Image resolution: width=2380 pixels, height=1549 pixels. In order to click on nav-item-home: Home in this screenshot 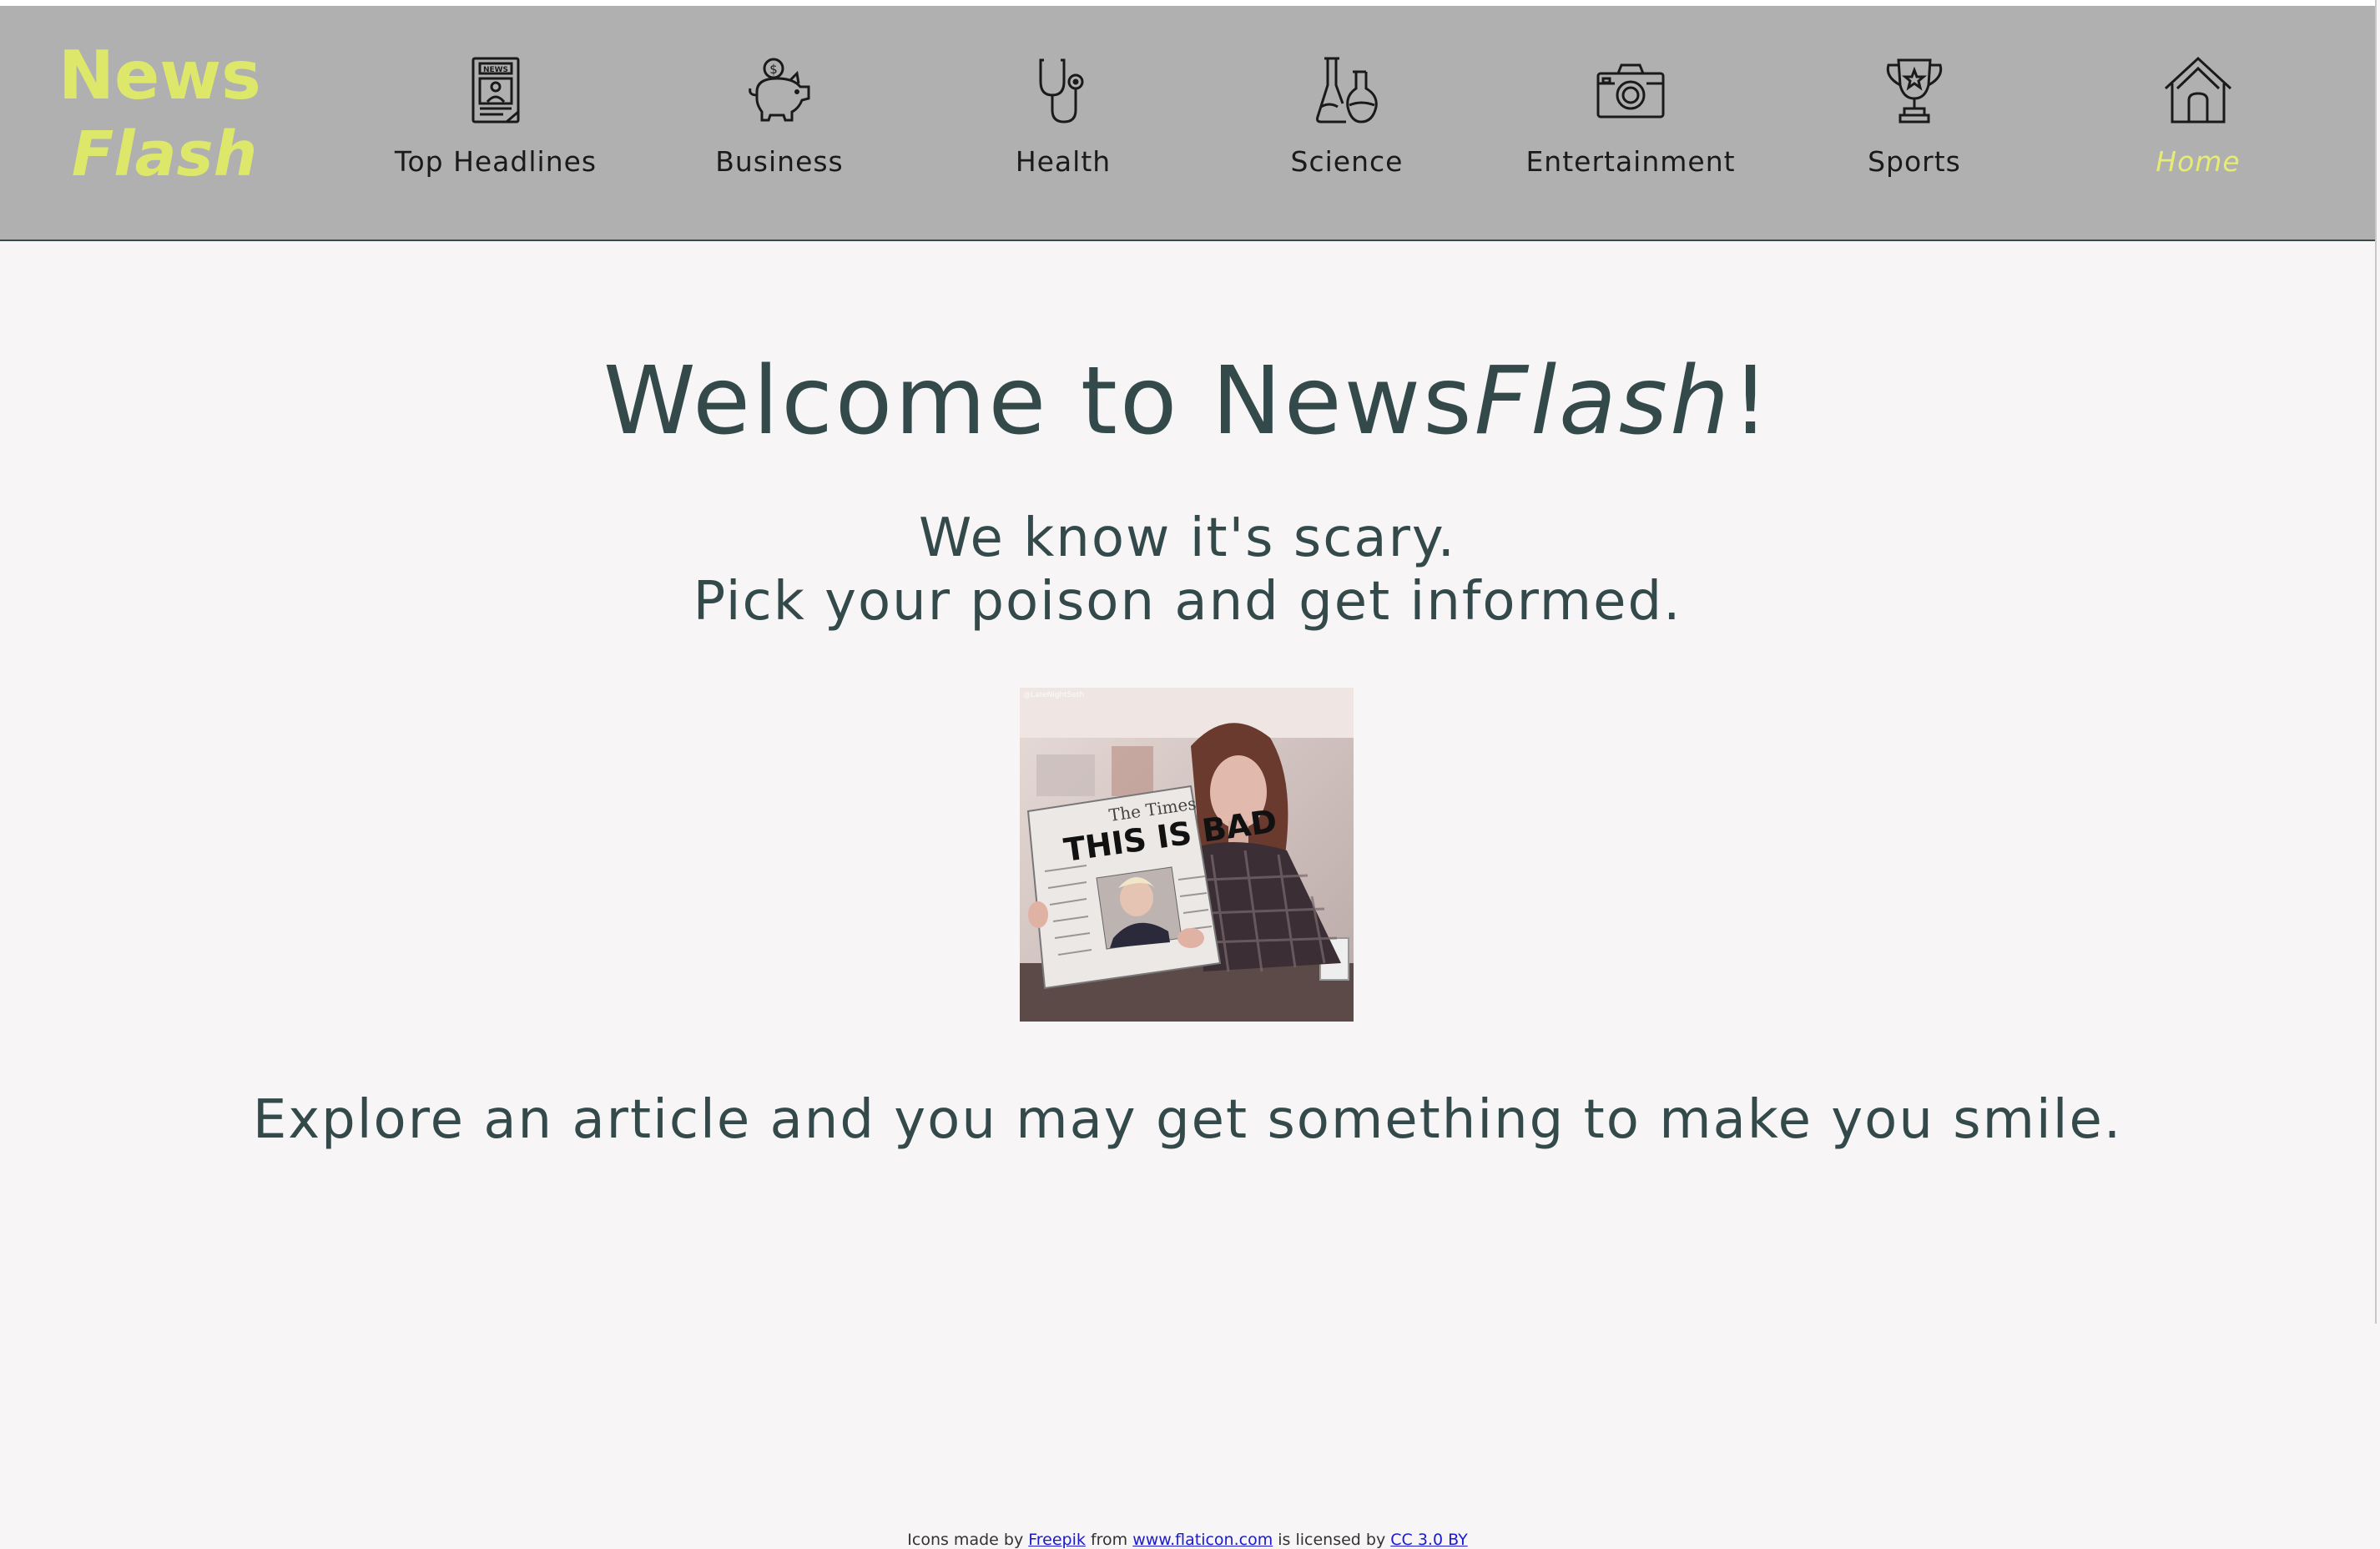, I will do `click(2198, 115)`.